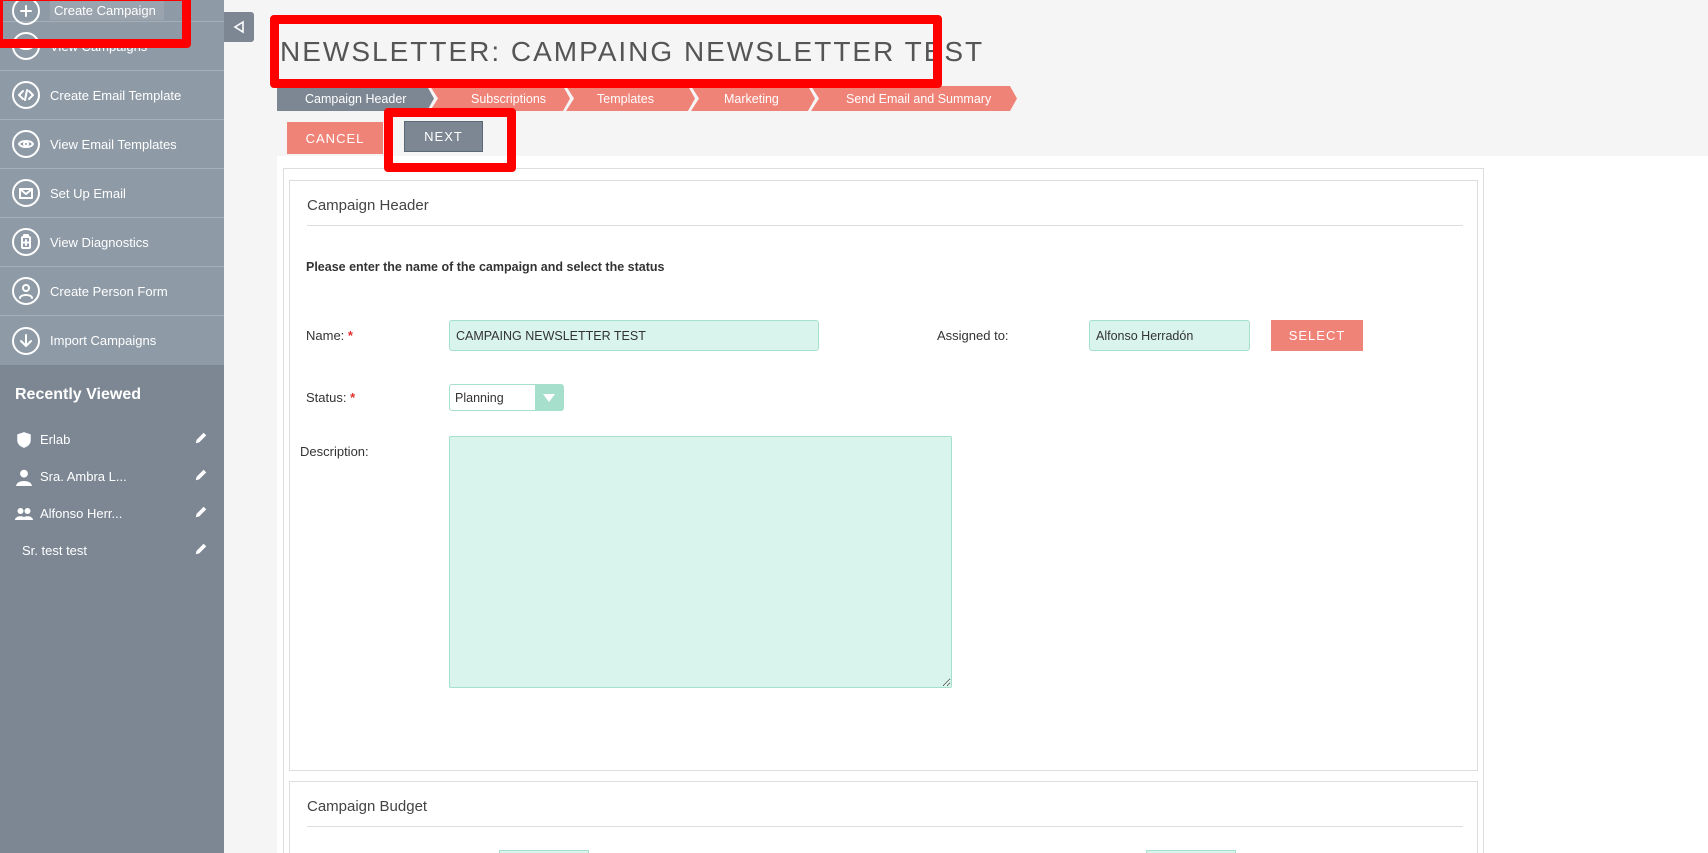 The height and width of the screenshot is (853, 1708). Describe the element at coordinates (634, 335) in the screenshot. I see `name-input` at that location.